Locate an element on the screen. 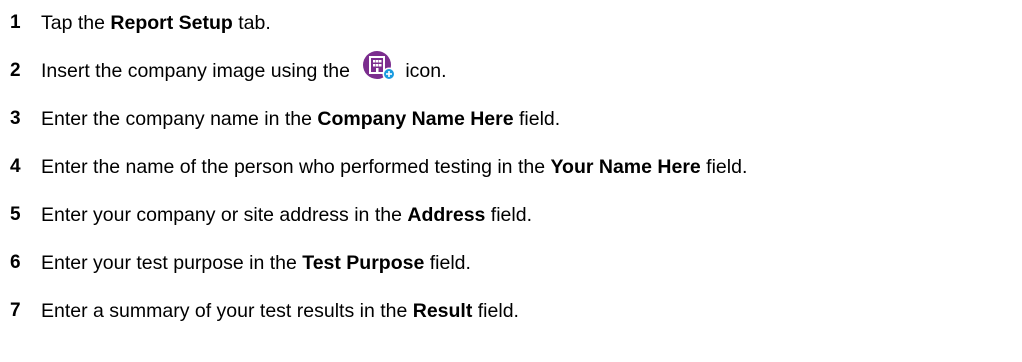 This screenshot has height=362, width=1022. step-number: 6 is located at coordinates (15, 262).